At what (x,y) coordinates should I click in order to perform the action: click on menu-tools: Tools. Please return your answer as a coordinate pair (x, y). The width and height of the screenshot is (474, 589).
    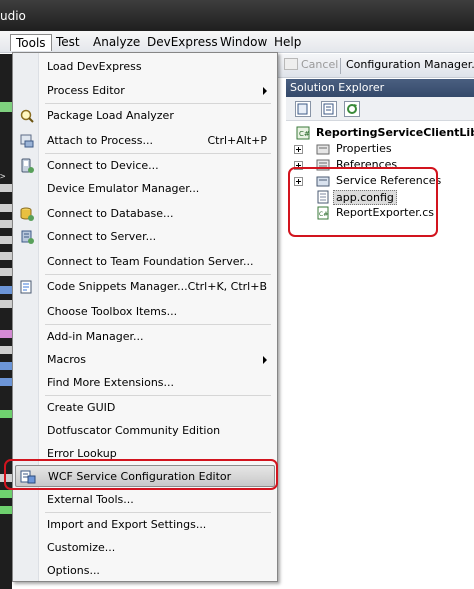
    Looking at the image, I should click on (31, 42).